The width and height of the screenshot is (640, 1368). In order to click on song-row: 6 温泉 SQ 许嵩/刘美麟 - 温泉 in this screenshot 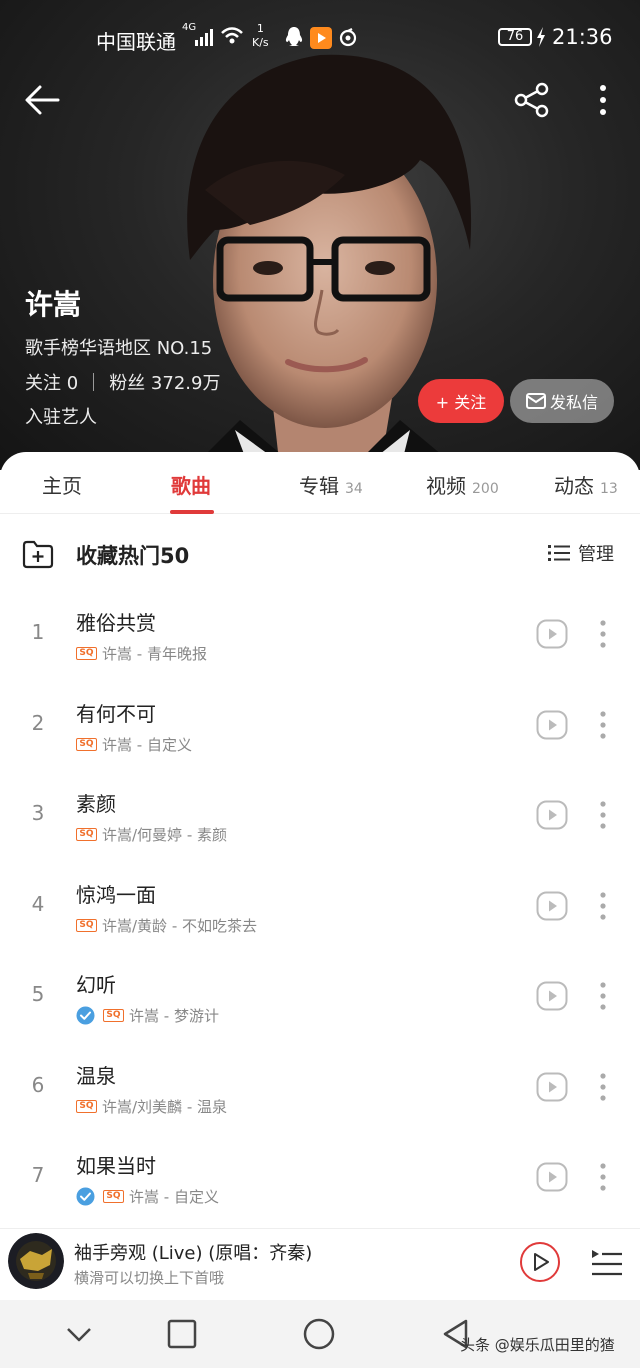, I will do `click(320, 1090)`.